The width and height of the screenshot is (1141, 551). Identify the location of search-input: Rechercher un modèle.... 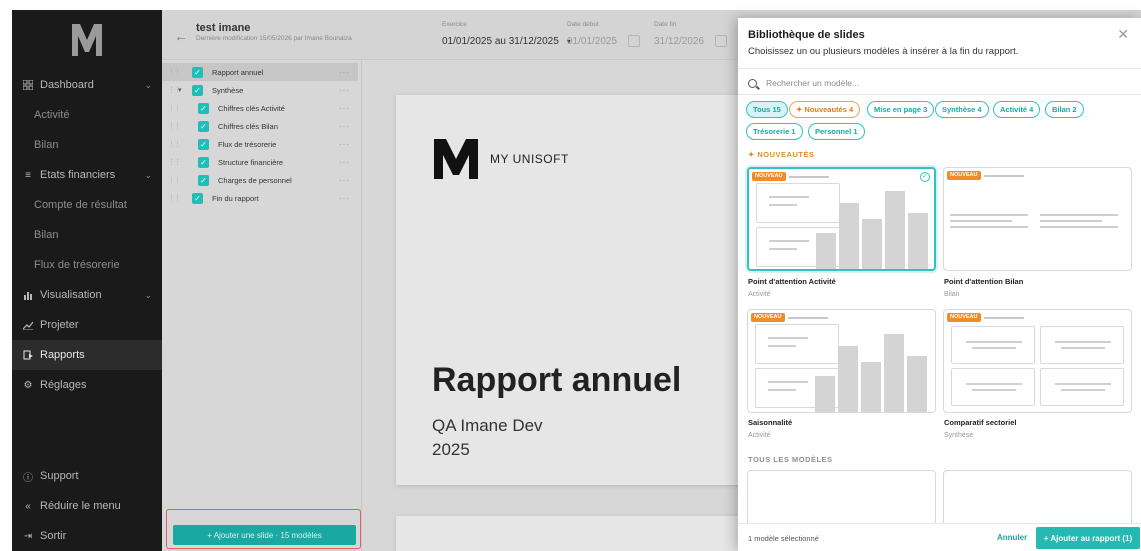
(812, 83).